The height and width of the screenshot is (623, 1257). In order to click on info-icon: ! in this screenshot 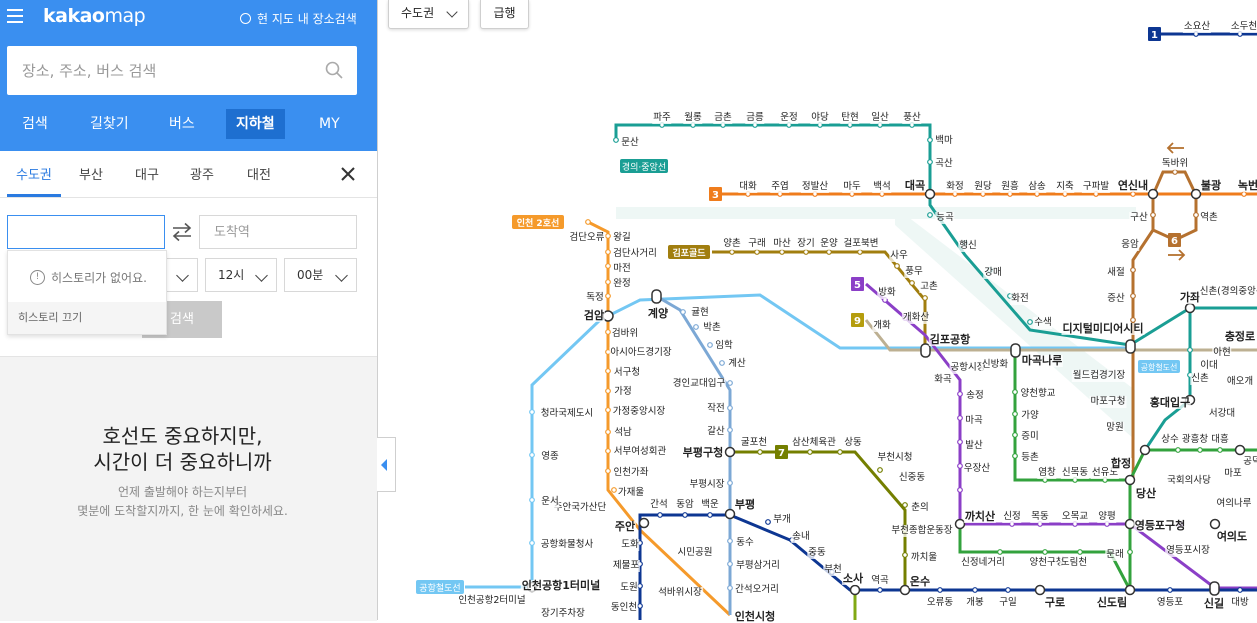, I will do `click(37, 277)`.